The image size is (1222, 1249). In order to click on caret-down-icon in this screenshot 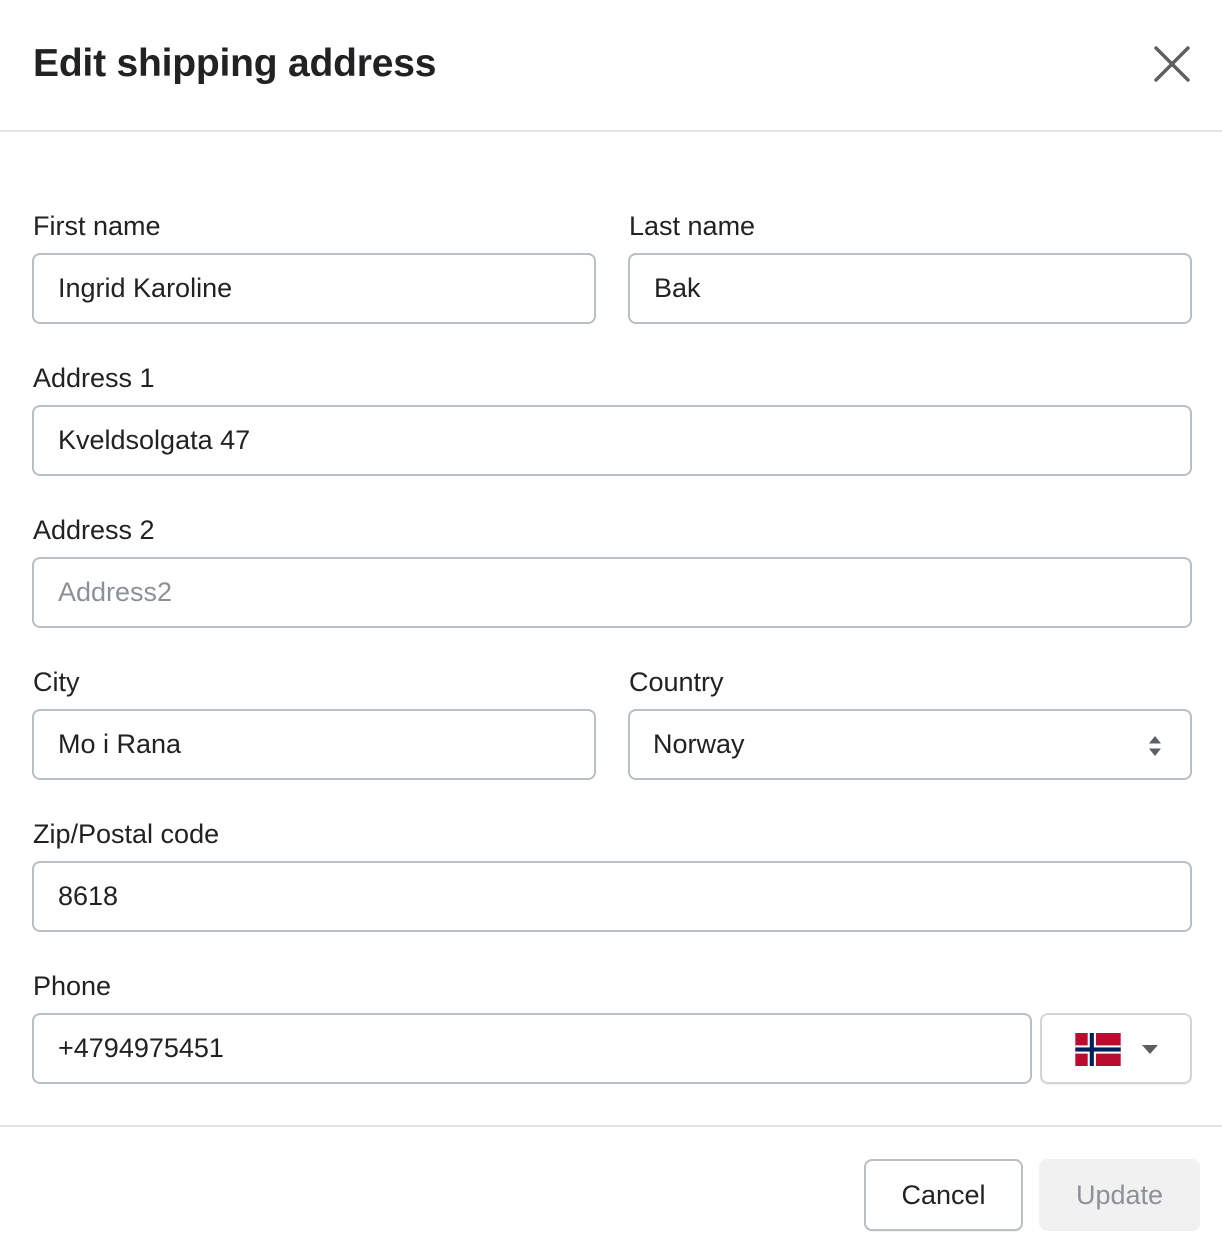, I will do `click(1150, 1049)`.